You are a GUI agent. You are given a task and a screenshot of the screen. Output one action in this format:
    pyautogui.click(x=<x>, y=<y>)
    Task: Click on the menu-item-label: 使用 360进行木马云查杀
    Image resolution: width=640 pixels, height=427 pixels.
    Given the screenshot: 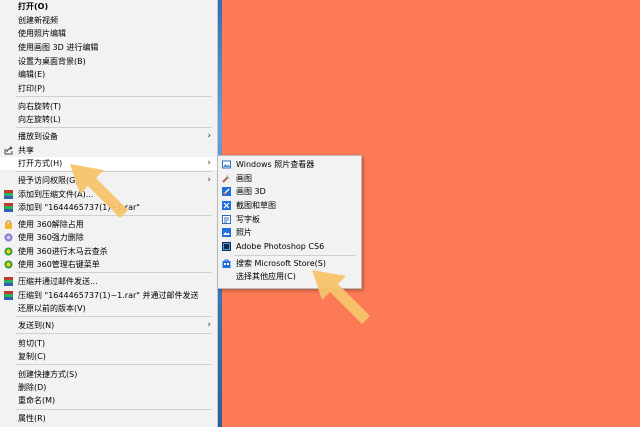 What is the action you would take?
    pyautogui.click(x=63, y=251)
    